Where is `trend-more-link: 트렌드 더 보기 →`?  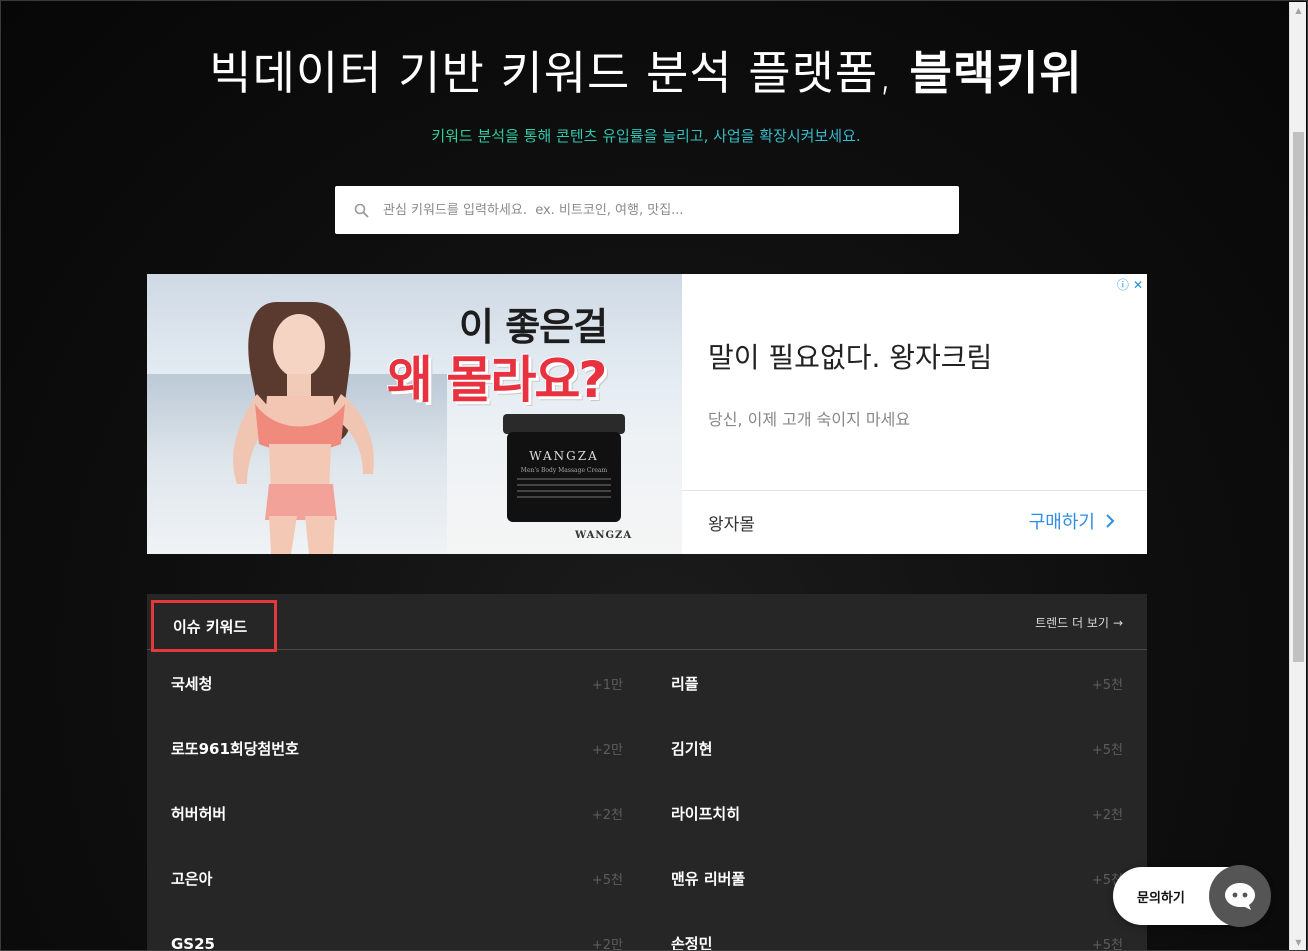
trend-more-link: 트렌드 더 보기 → is located at coordinates (1079, 622).